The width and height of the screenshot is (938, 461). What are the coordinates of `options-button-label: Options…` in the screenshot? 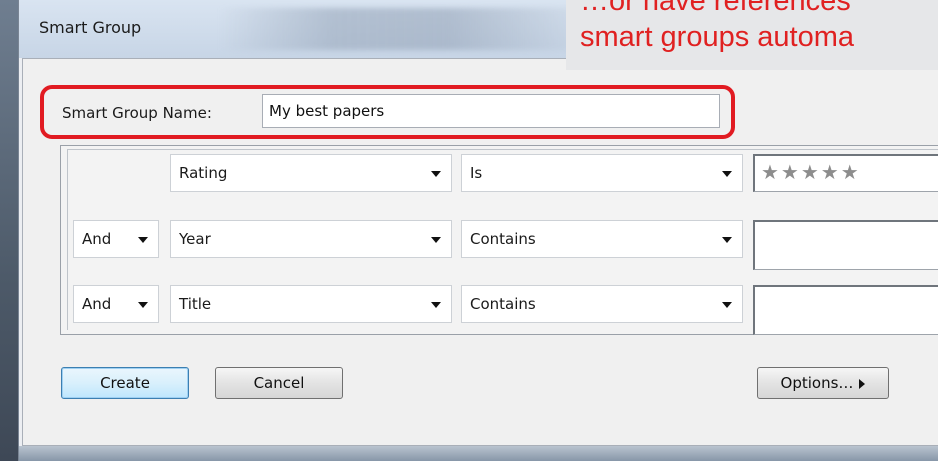 It's located at (817, 383).